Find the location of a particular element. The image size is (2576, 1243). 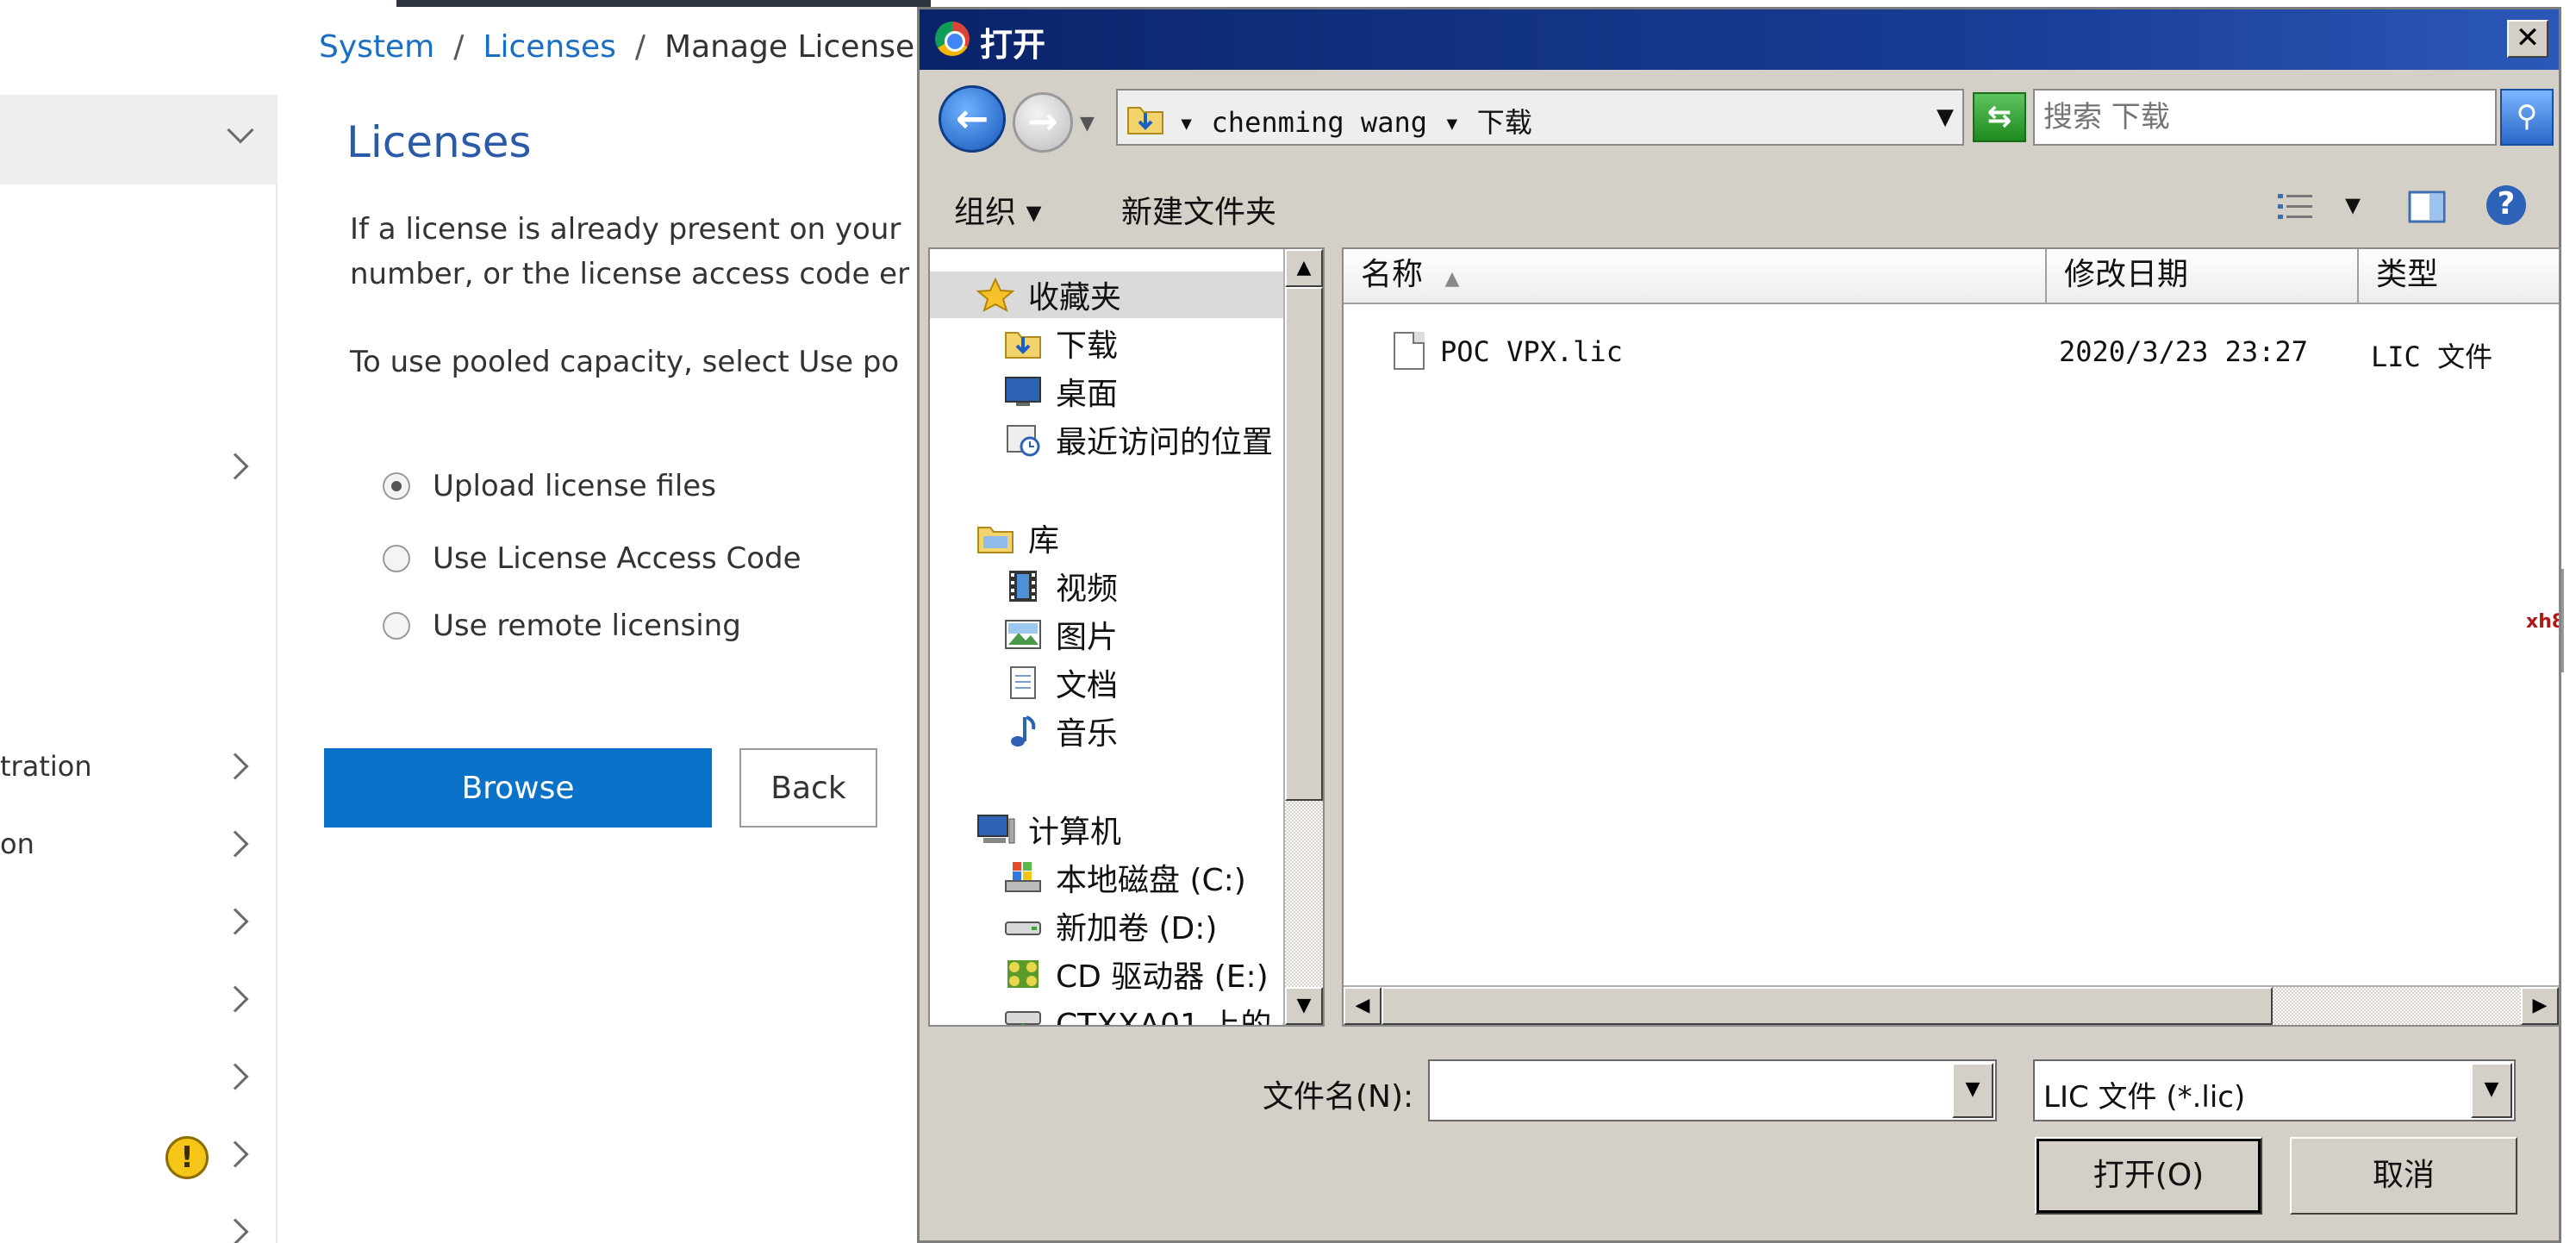

browse-button: Browse is located at coordinates (518, 788).